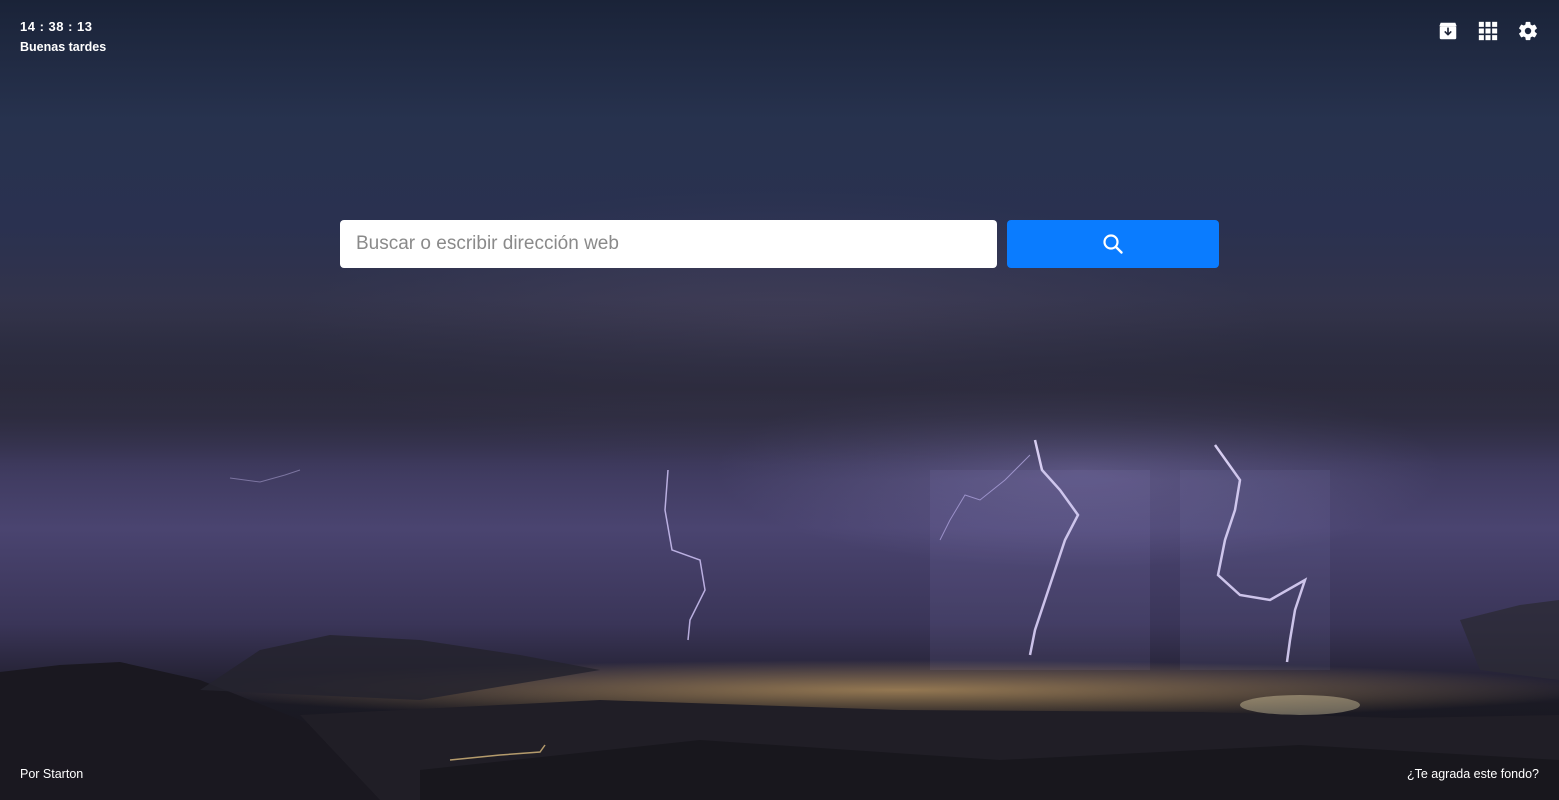 The height and width of the screenshot is (800, 1559). What do you see at coordinates (1448, 31) in the screenshot?
I see `archive-download-icon` at bounding box center [1448, 31].